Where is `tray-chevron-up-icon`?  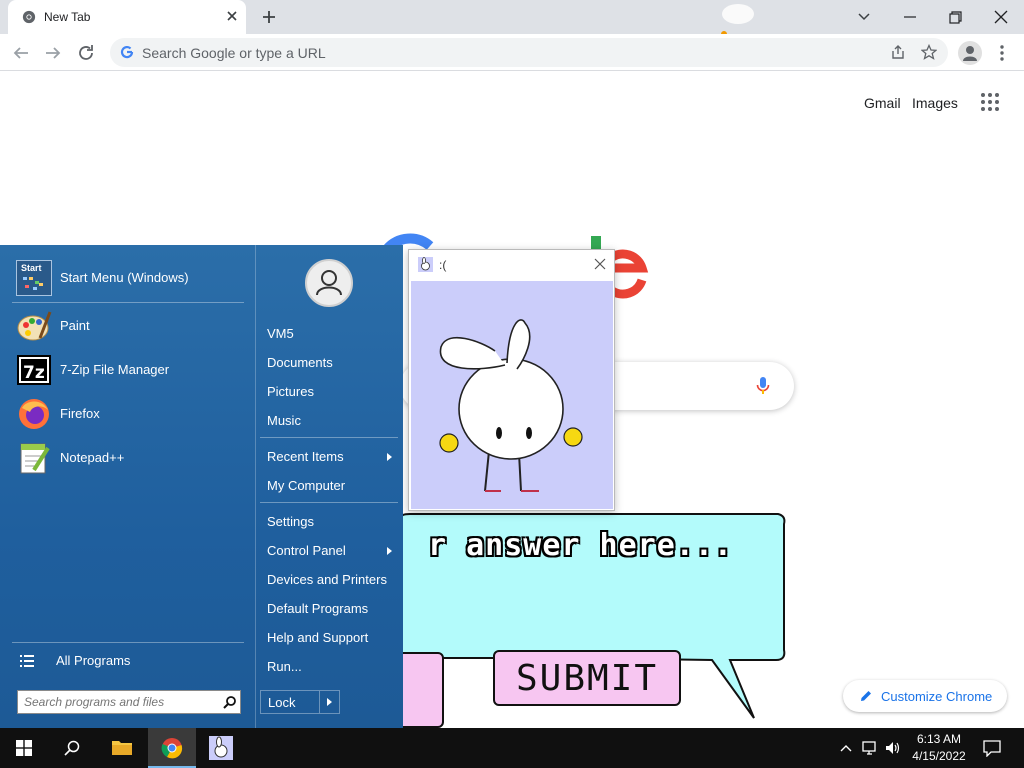 tray-chevron-up-icon is located at coordinates (846, 748).